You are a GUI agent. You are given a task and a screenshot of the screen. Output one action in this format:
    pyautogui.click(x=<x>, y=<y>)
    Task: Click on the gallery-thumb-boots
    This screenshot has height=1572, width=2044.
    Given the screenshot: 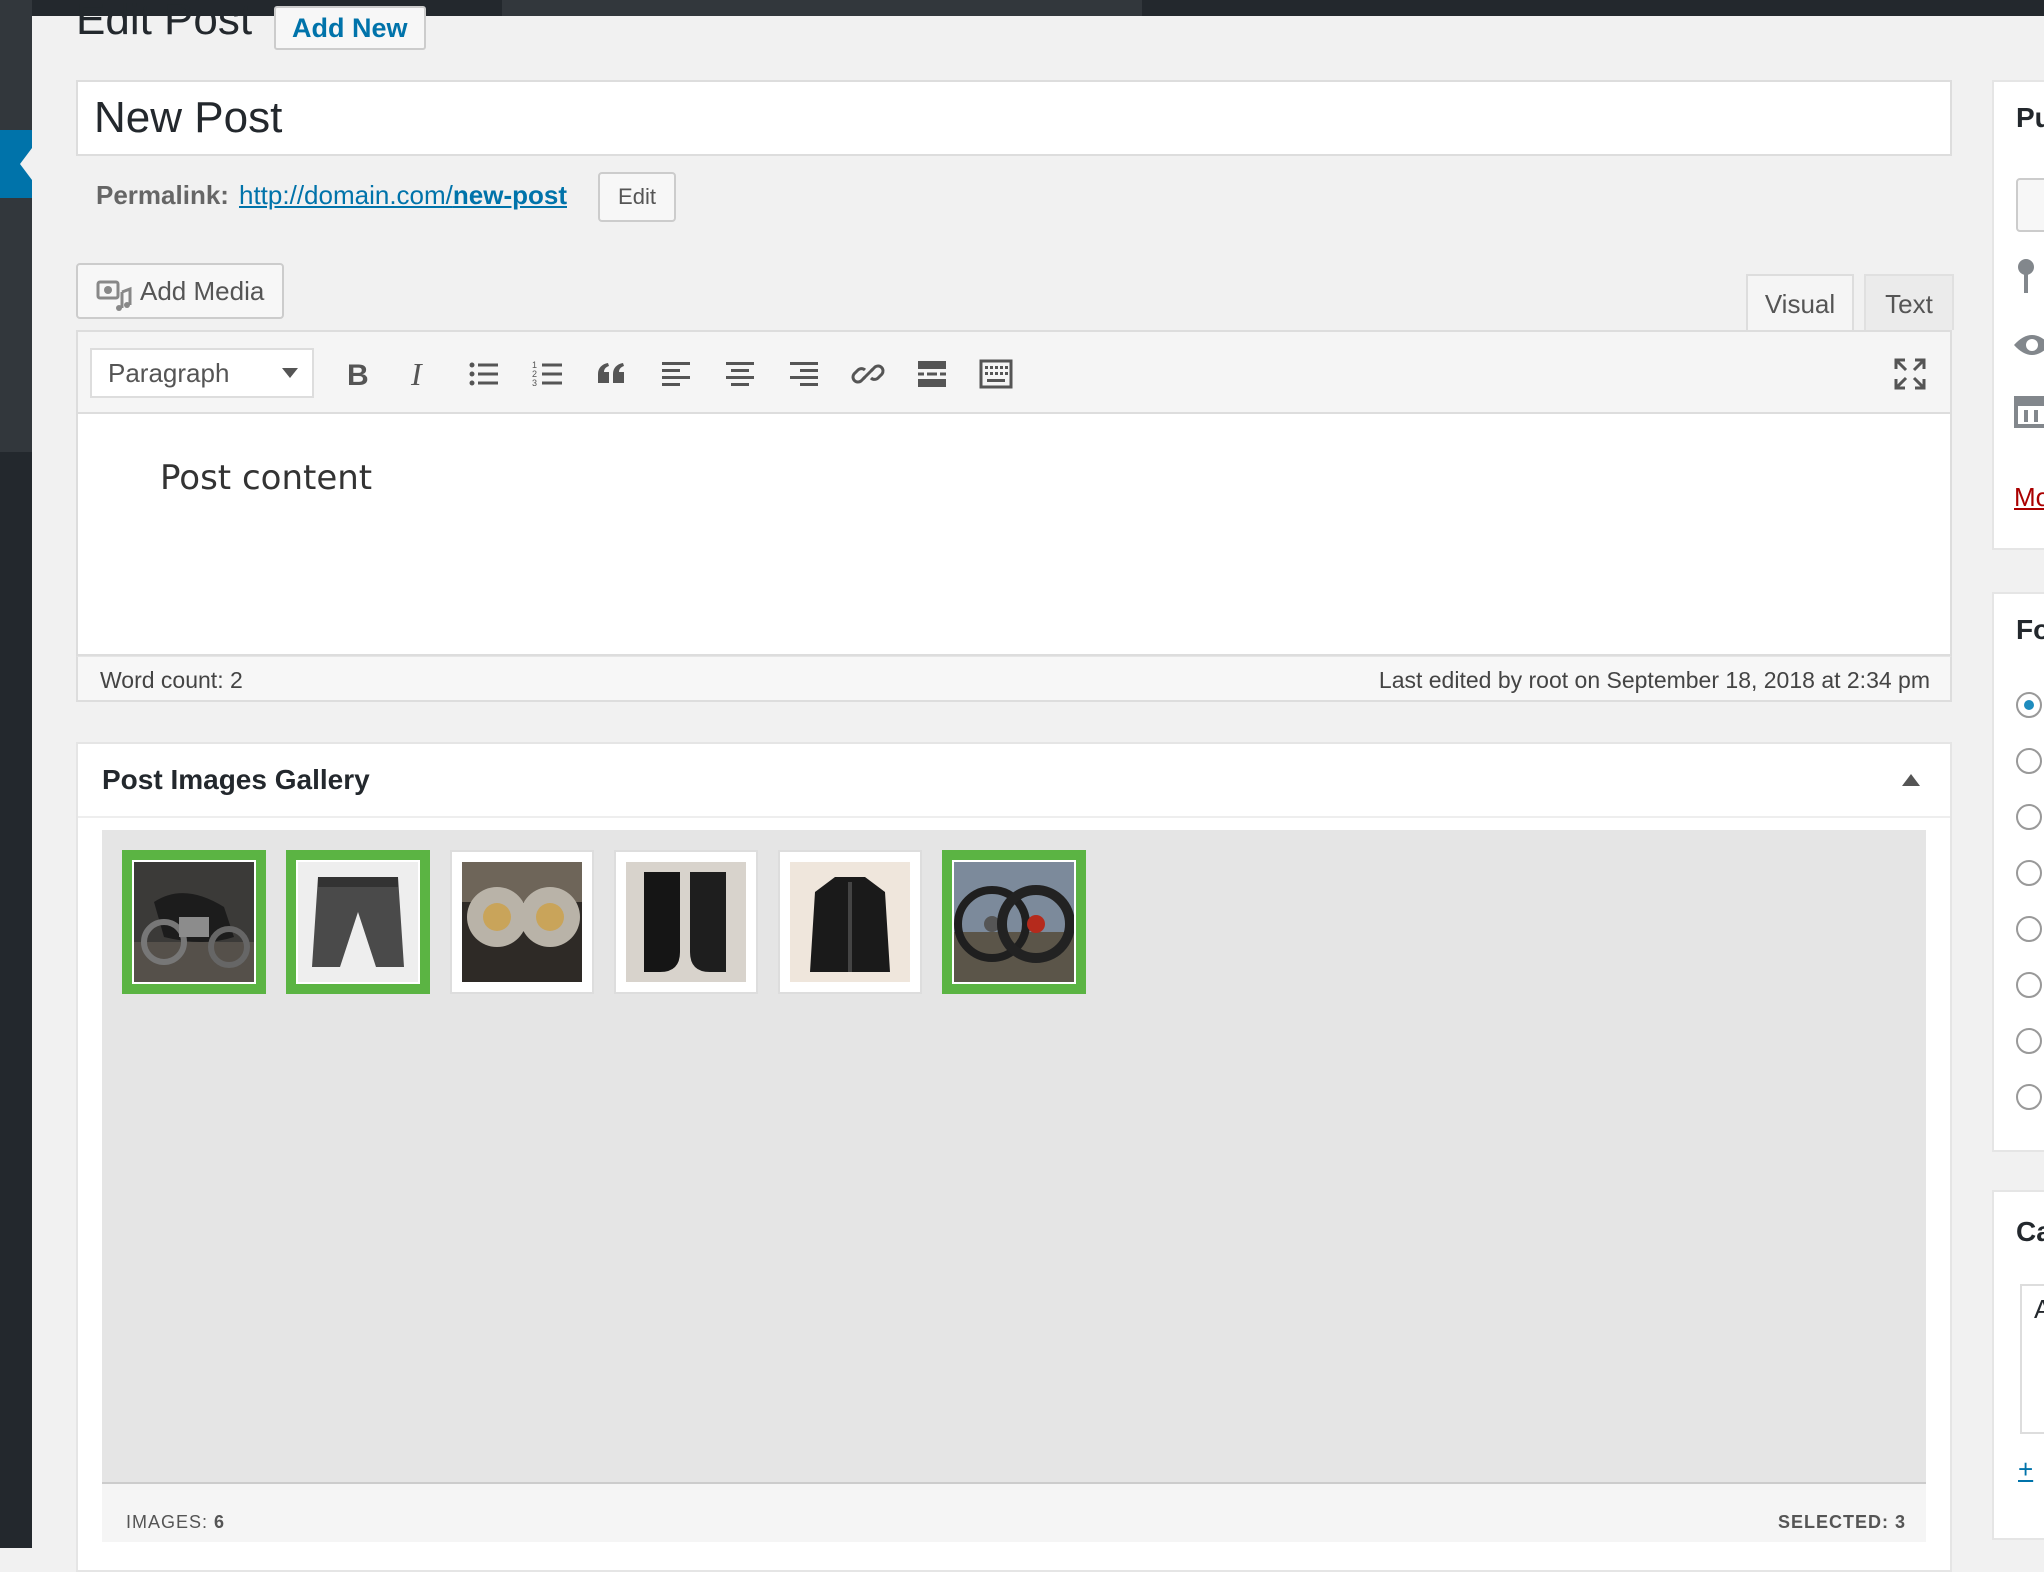 What is the action you would take?
    pyautogui.click(x=686, y=922)
    